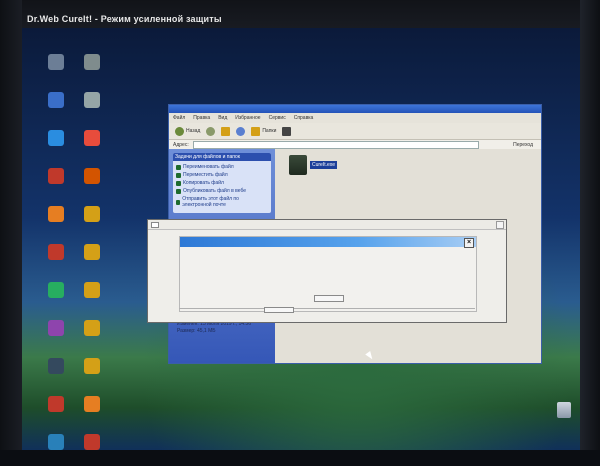  Describe the element at coordinates (124, 19) in the screenshot. I see `window-title: Dr.Web CureIt! - Режим усиленной защиты` at that location.